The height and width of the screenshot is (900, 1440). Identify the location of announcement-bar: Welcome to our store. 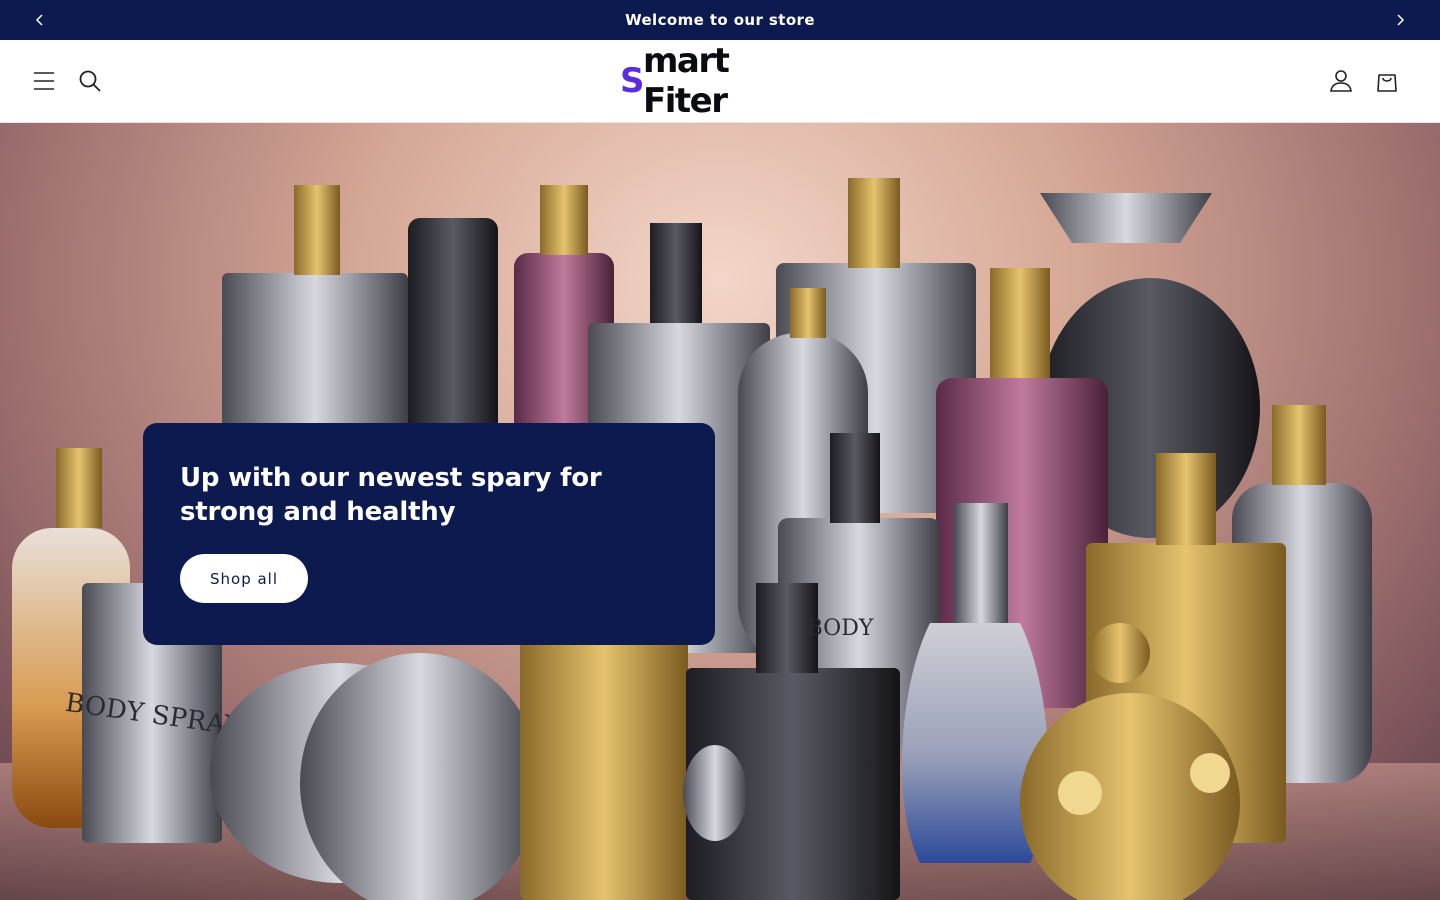
(720, 20).